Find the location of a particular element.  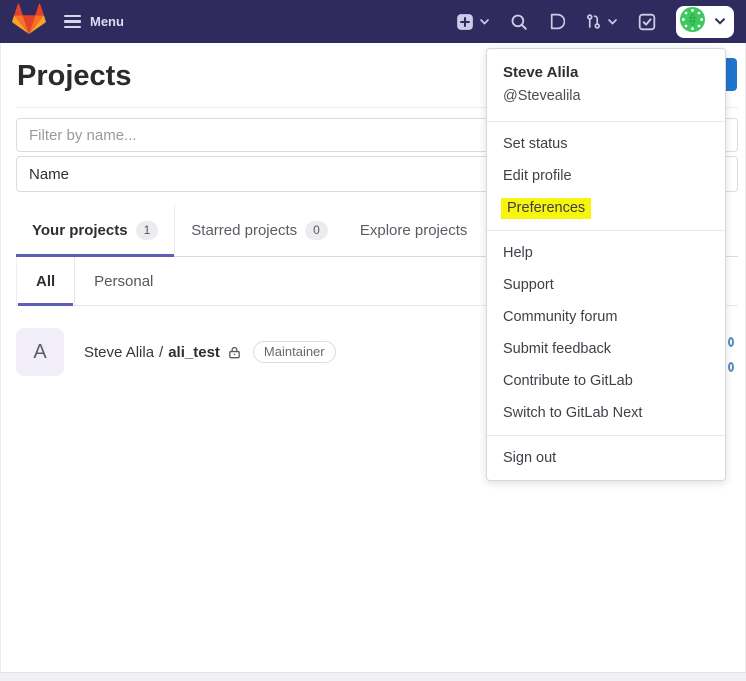

user-menu-button is located at coordinates (705, 21).